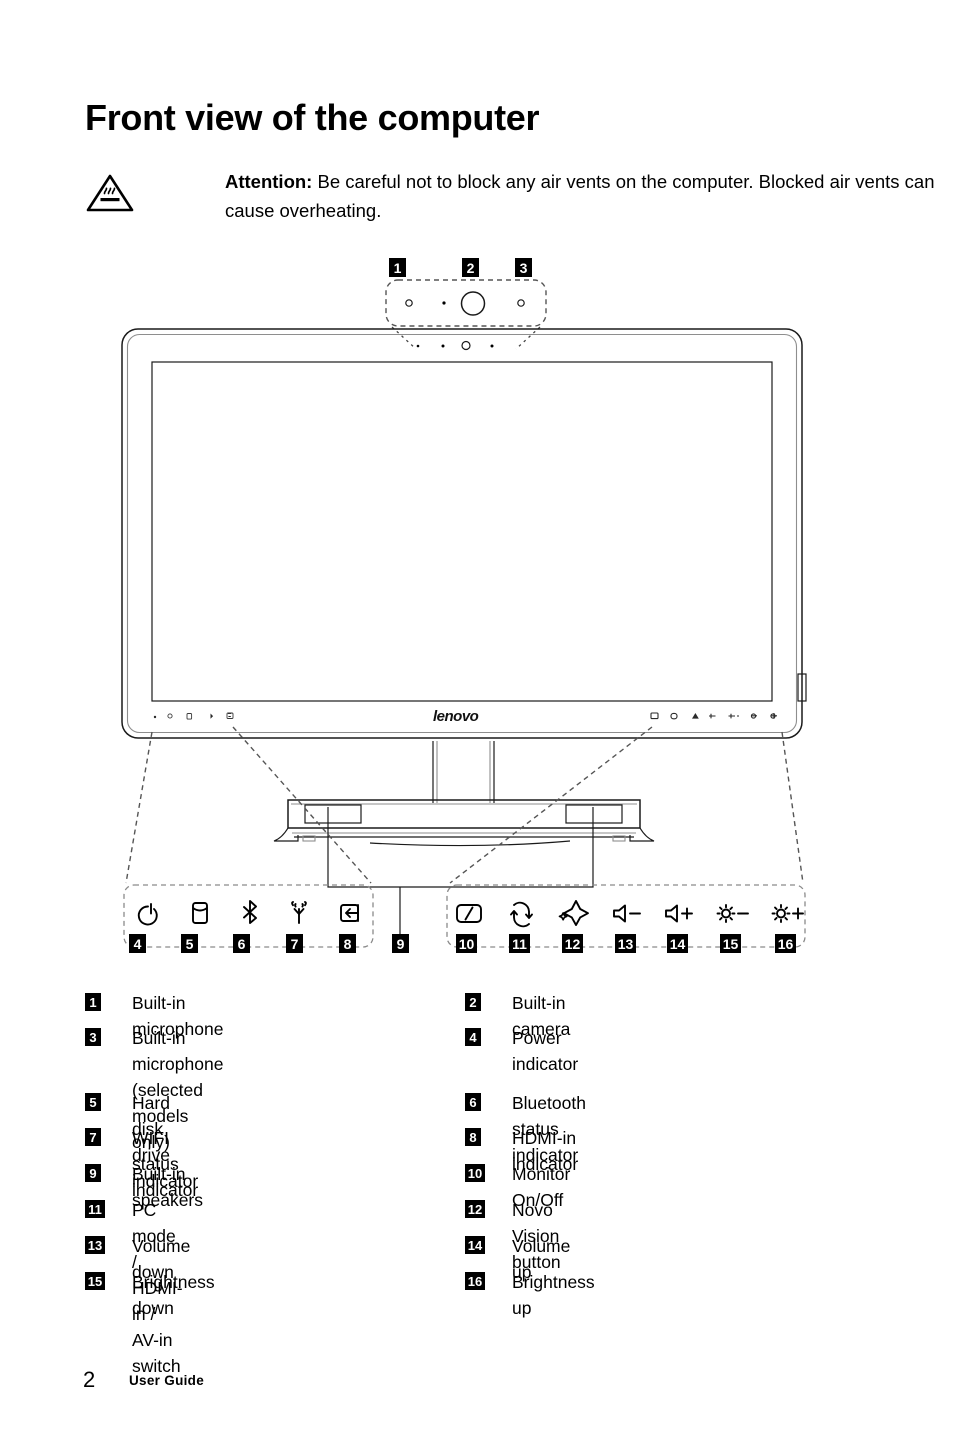 The image size is (954, 1452). Describe the element at coordinates (473, 1137) in the screenshot. I see `legend-badge-8: 8` at that location.